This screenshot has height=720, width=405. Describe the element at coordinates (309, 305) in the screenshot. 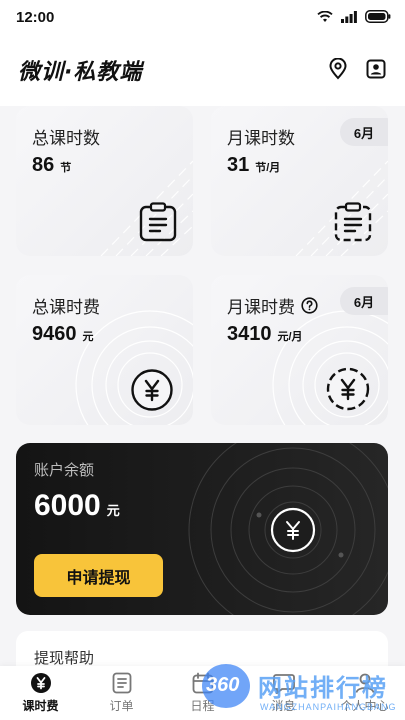

I see `help-question-icon` at that location.